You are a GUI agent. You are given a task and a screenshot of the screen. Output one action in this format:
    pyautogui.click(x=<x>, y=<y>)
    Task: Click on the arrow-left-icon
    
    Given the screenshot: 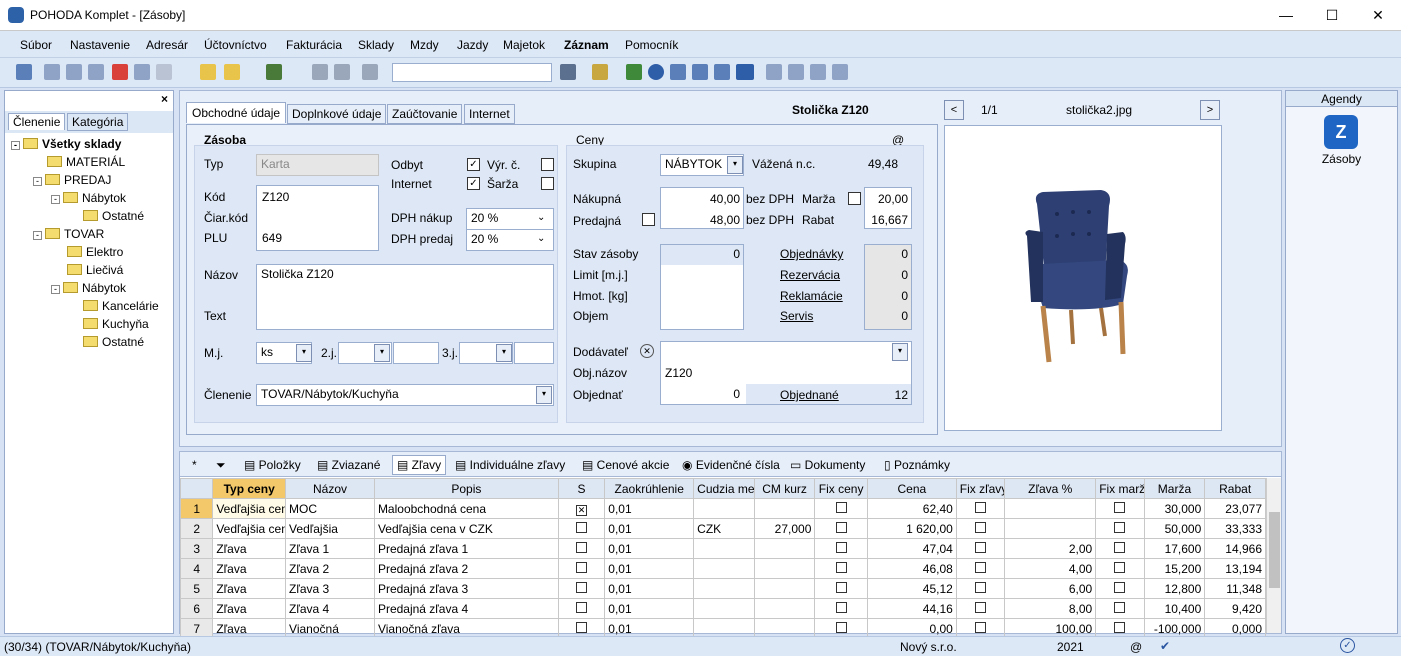 What is the action you would take?
    pyautogui.click(x=274, y=72)
    